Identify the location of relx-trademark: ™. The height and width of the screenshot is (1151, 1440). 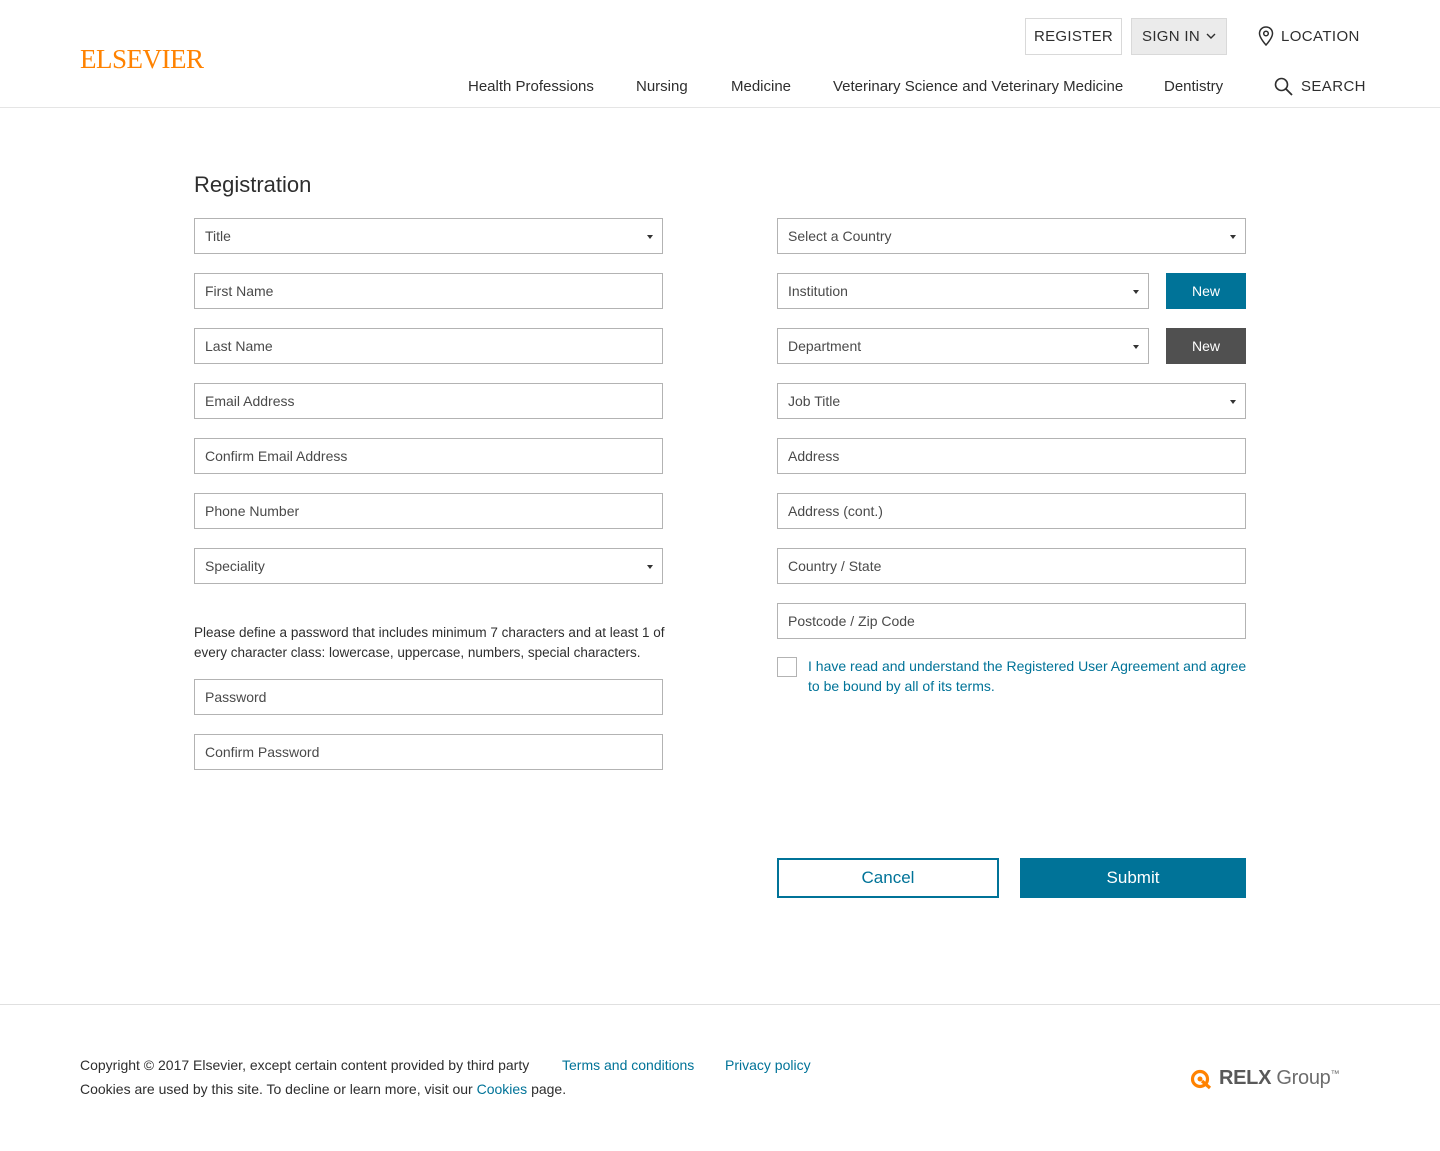
(1335, 1073).